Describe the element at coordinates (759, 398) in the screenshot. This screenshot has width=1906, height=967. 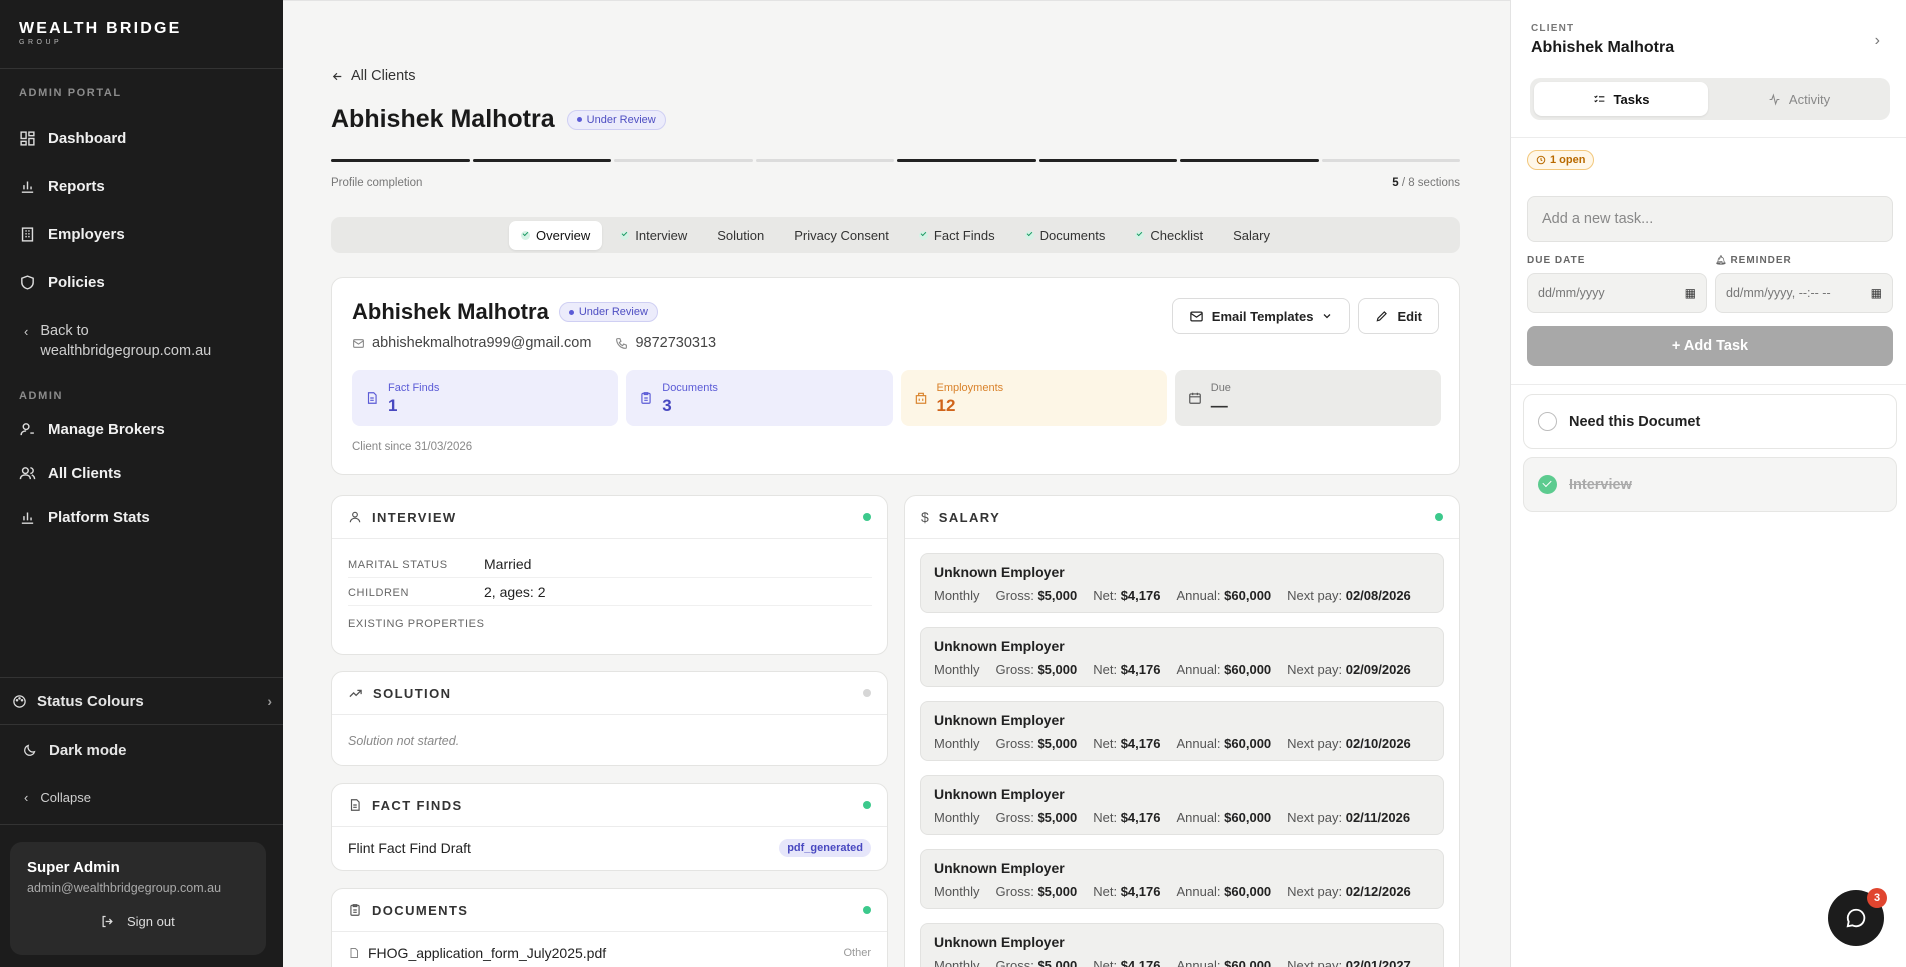
I see `stat-documents: Documents 3` at that location.